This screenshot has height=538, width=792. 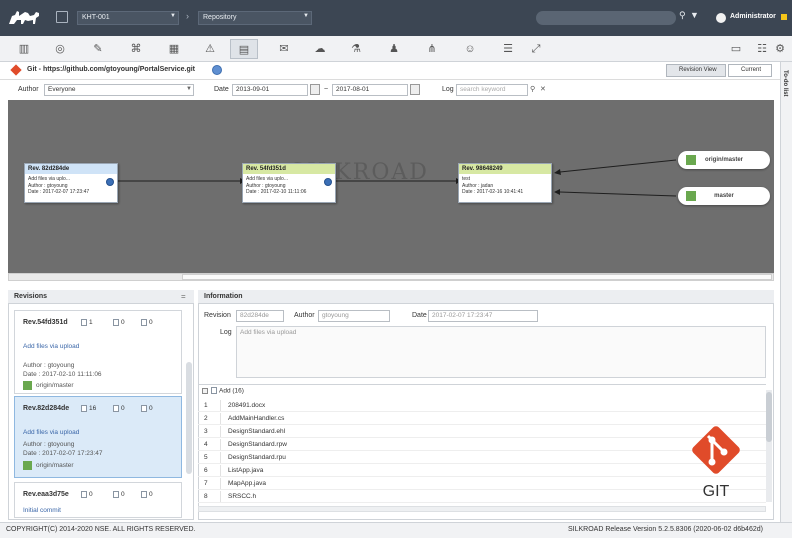 I want to click on file-delete-icon, so click(x=144, y=408).